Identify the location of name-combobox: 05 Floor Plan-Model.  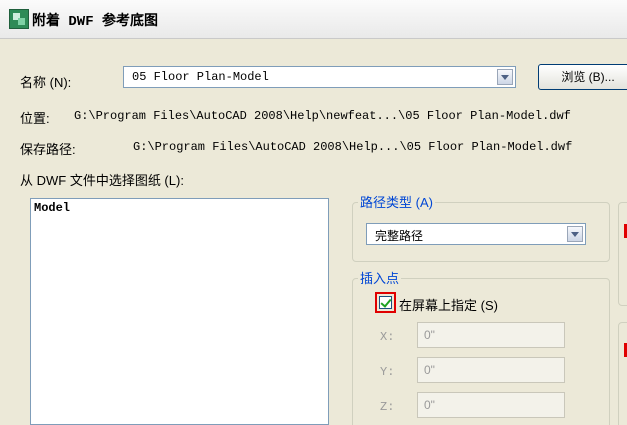
(319, 77).